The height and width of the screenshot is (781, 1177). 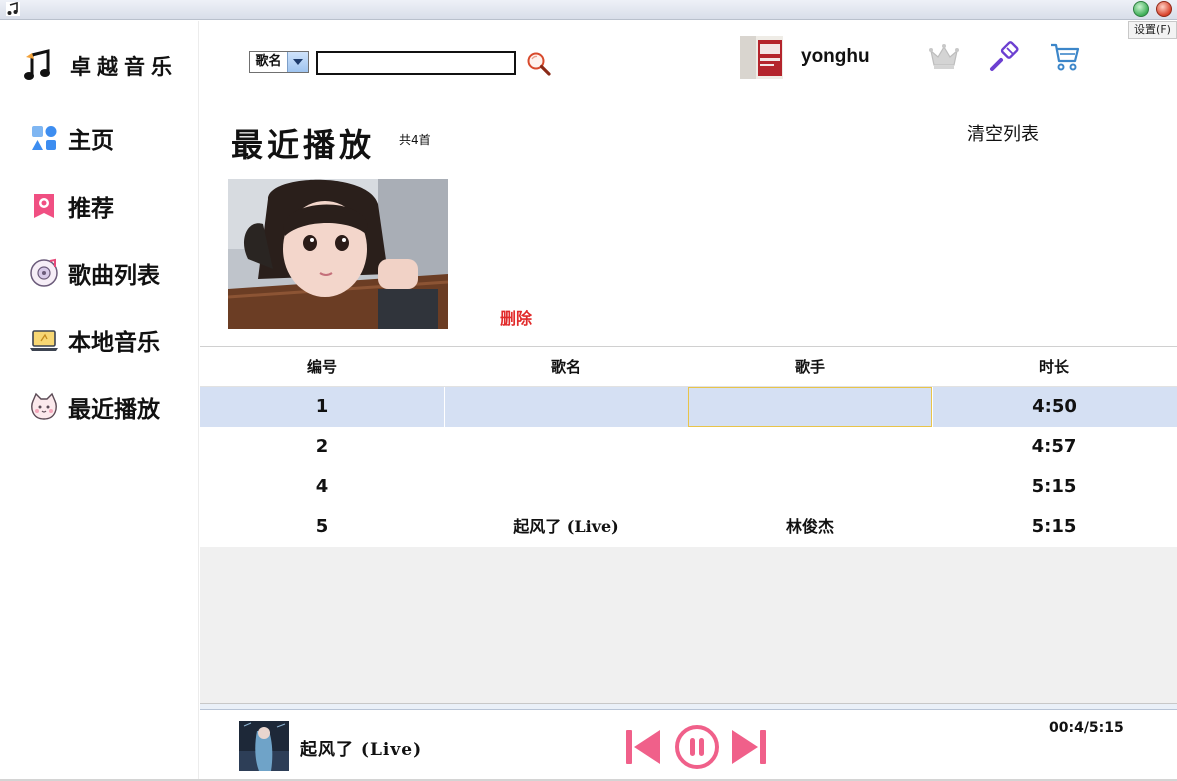 What do you see at coordinates (44, 406) in the screenshot?
I see `cat-face-icon` at bounding box center [44, 406].